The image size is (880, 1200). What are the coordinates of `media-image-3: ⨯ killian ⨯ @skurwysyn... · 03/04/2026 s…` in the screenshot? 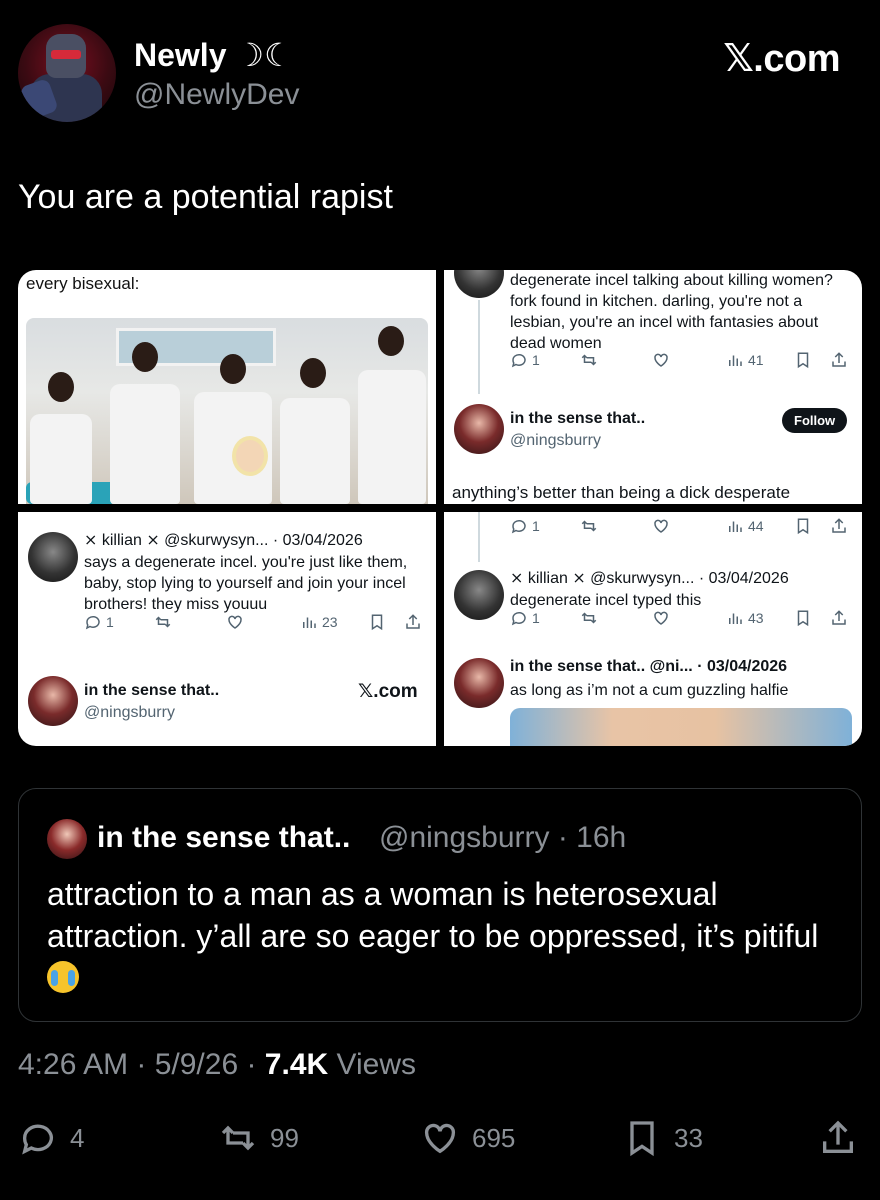 It's located at (227, 629).